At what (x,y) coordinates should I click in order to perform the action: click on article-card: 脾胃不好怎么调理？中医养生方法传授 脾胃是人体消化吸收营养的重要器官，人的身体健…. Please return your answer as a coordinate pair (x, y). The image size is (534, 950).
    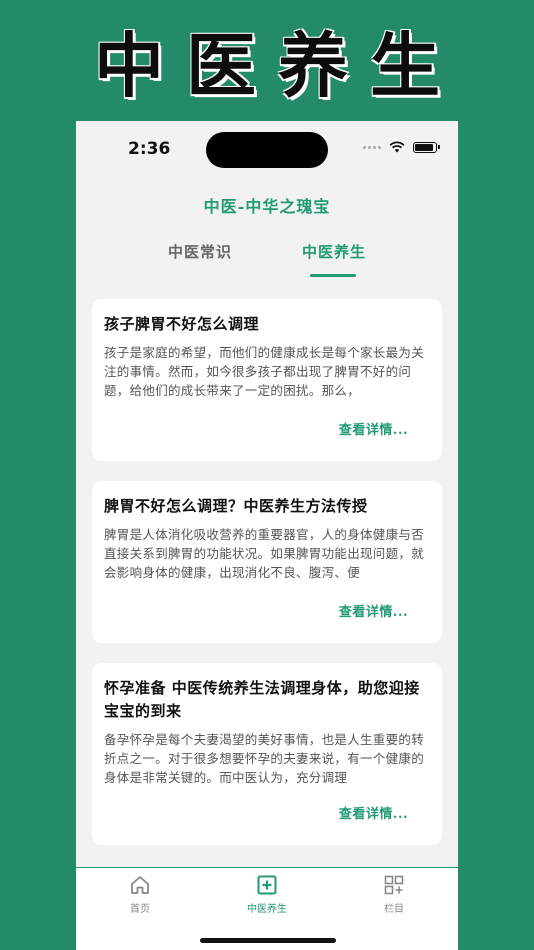
    Looking at the image, I should click on (267, 562).